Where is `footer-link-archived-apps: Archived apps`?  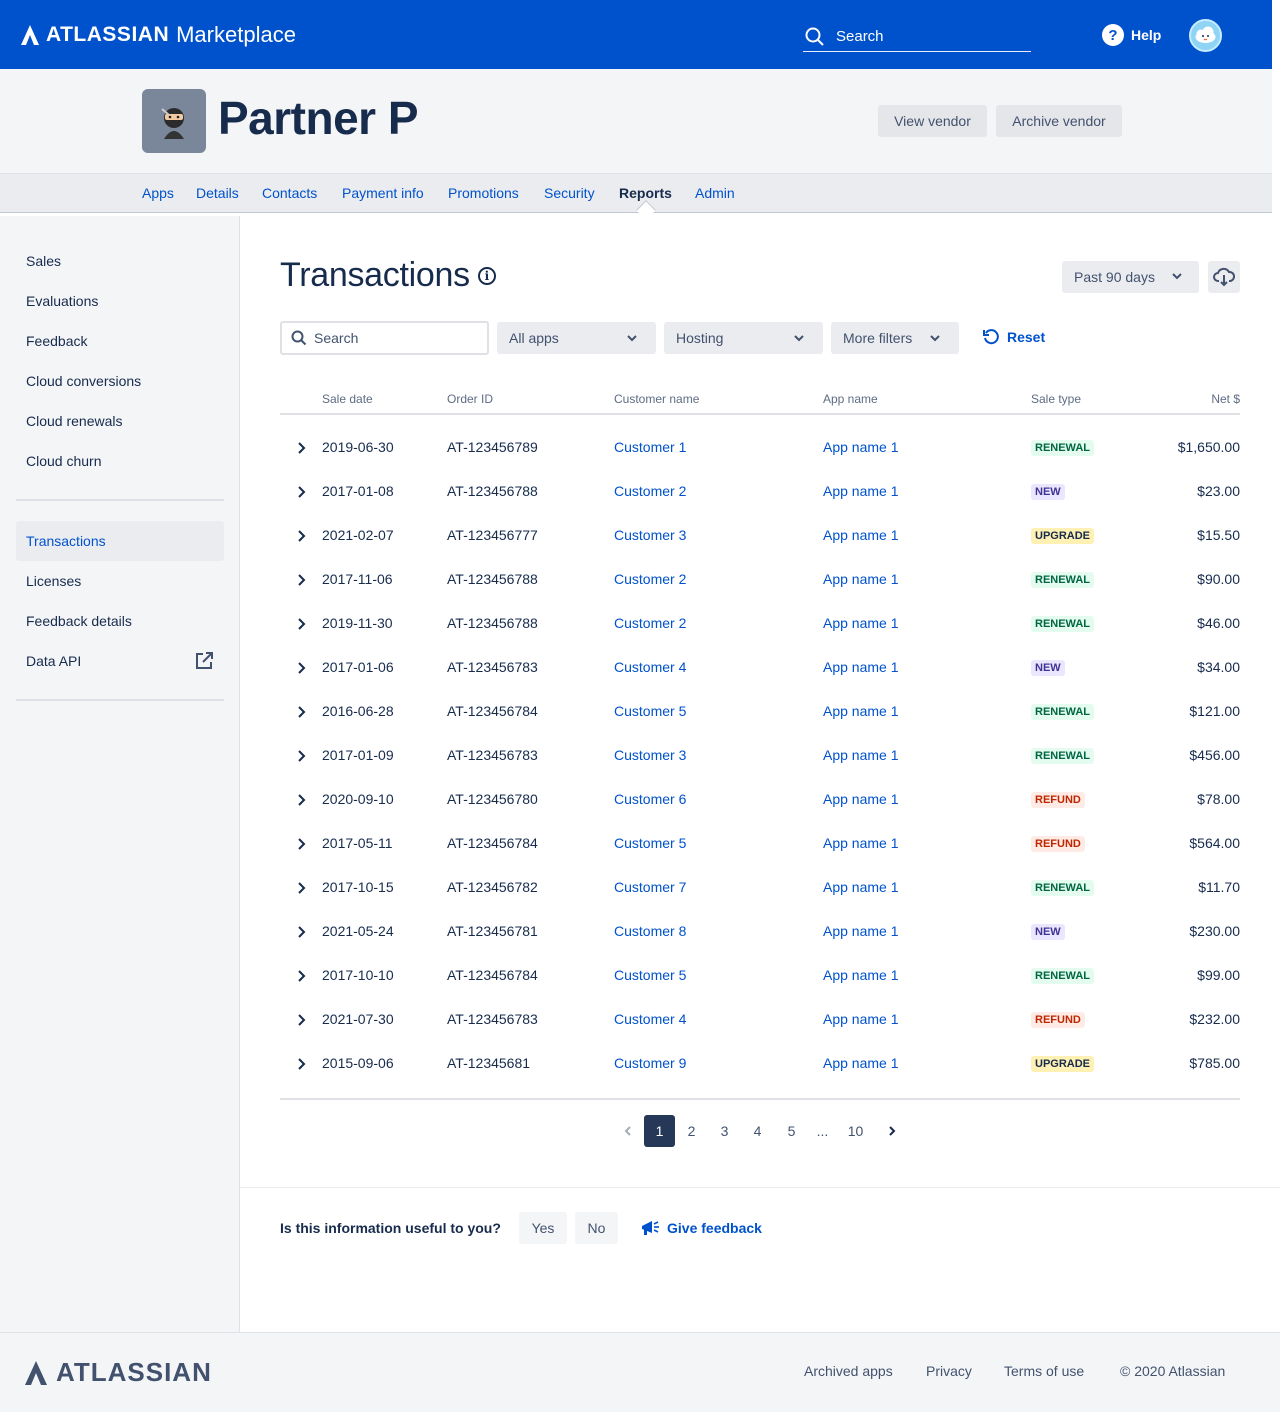
footer-link-archived-apps: Archived apps is located at coordinates (848, 1371).